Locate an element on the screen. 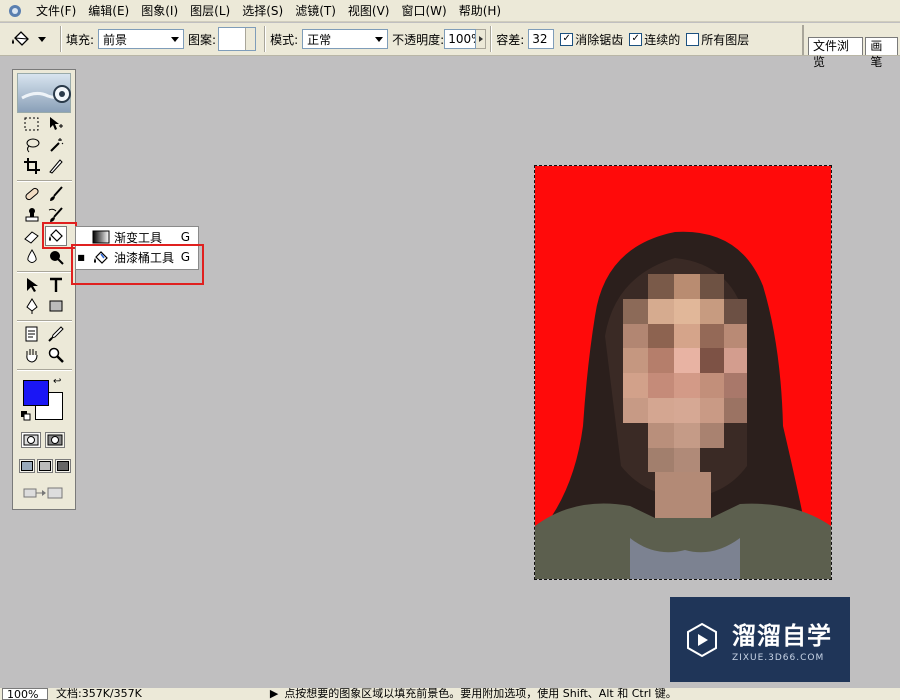  watermark-subtitle: ZIXUE.3D66.COM is located at coordinates (778, 658).